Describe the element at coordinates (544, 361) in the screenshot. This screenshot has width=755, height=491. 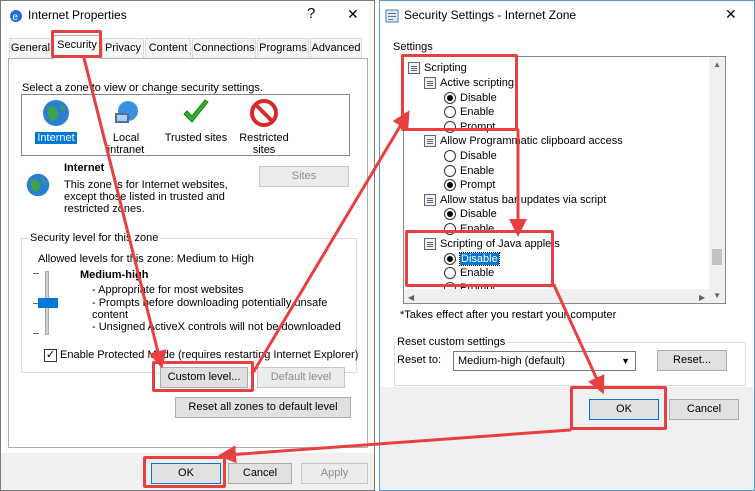
I see `reset-to-dropdown: Medium-high (default) ▼` at that location.